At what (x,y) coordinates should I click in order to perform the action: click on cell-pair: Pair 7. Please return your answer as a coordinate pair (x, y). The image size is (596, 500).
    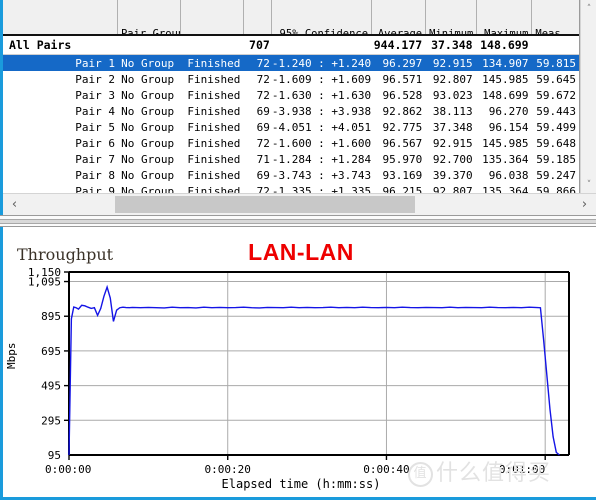
    Looking at the image, I should click on (95, 159).